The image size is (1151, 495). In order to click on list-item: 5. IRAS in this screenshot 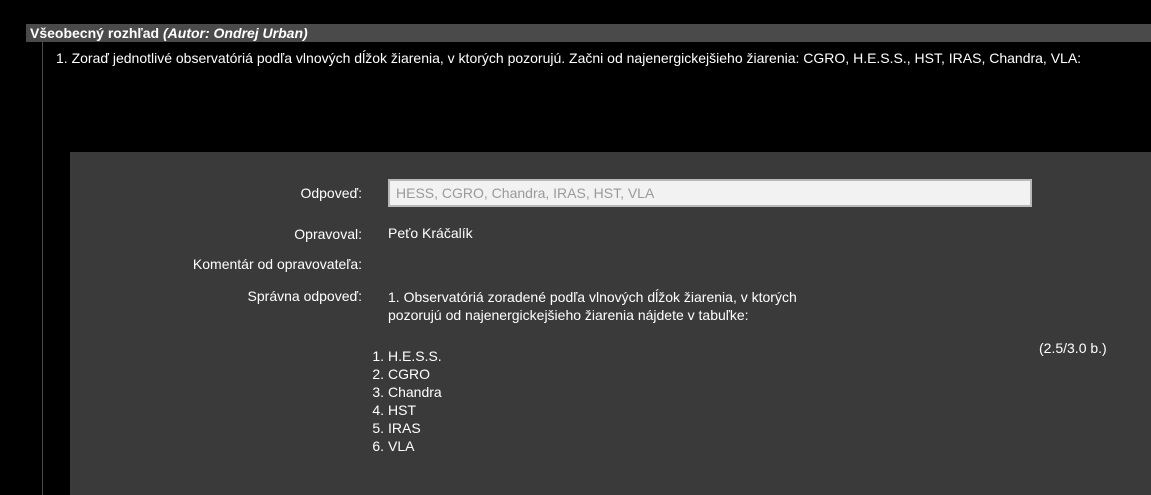, I will do `click(396, 428)`.